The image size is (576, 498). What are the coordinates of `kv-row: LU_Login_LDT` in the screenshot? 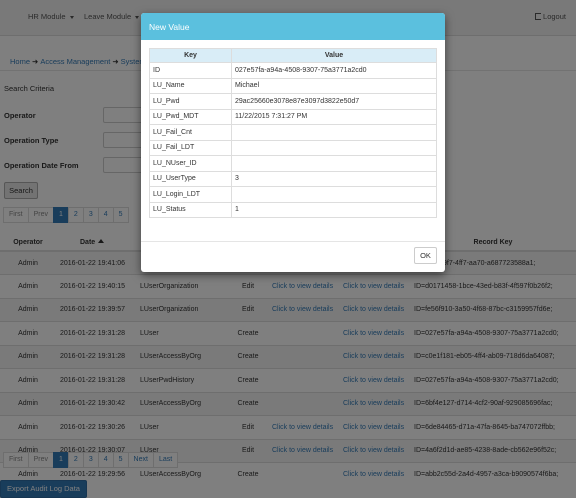 It's located at (293, 194).